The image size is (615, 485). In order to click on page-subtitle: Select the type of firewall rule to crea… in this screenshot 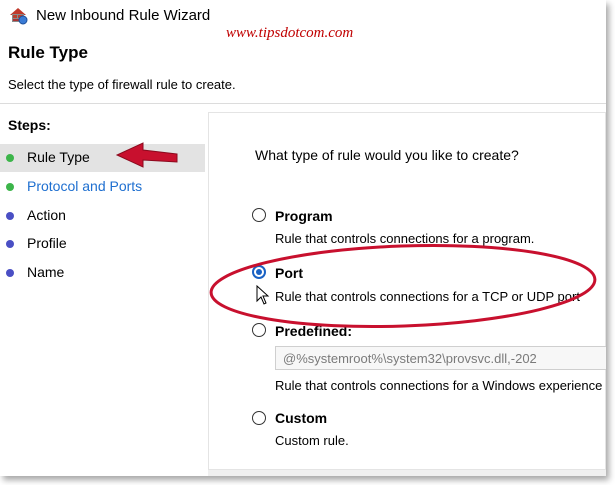, I will do `click(122, 84)`.